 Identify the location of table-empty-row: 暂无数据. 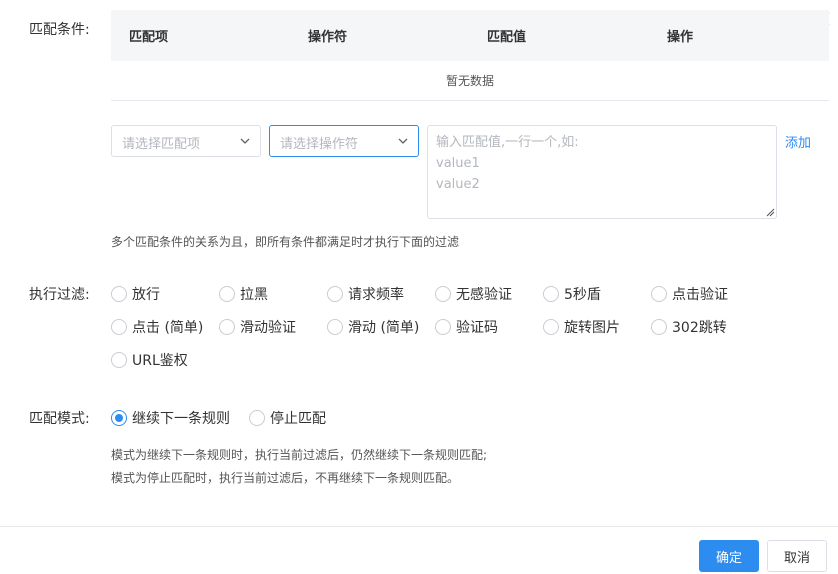
(470, 81).